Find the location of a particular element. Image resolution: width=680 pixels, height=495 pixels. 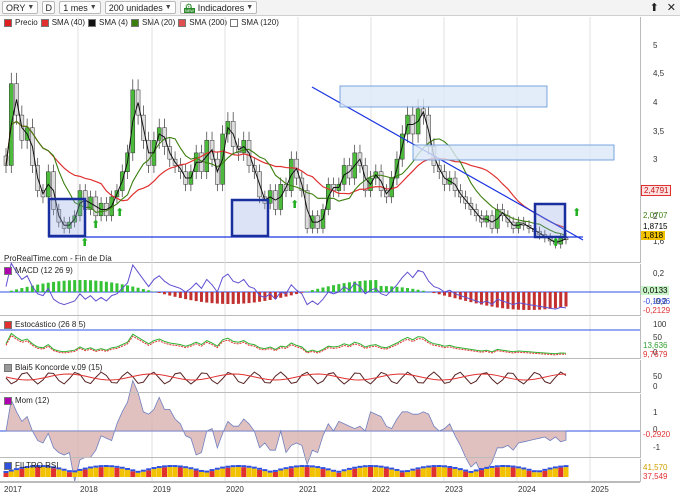

macd-legend: MACD (12 26 9) is located at coordinates (38, 270).